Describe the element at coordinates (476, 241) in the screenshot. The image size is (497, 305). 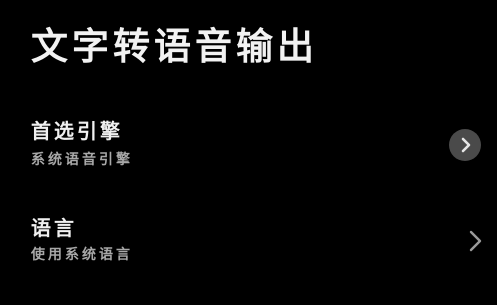
I see `chevron-right-icon` at that location.